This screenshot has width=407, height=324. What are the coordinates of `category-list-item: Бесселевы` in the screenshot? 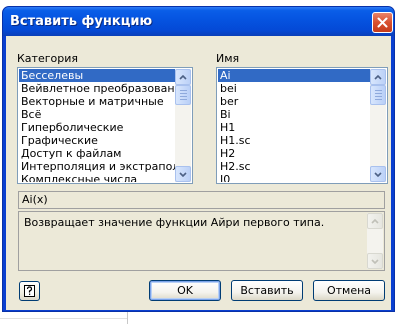 It's located at (97, 75).